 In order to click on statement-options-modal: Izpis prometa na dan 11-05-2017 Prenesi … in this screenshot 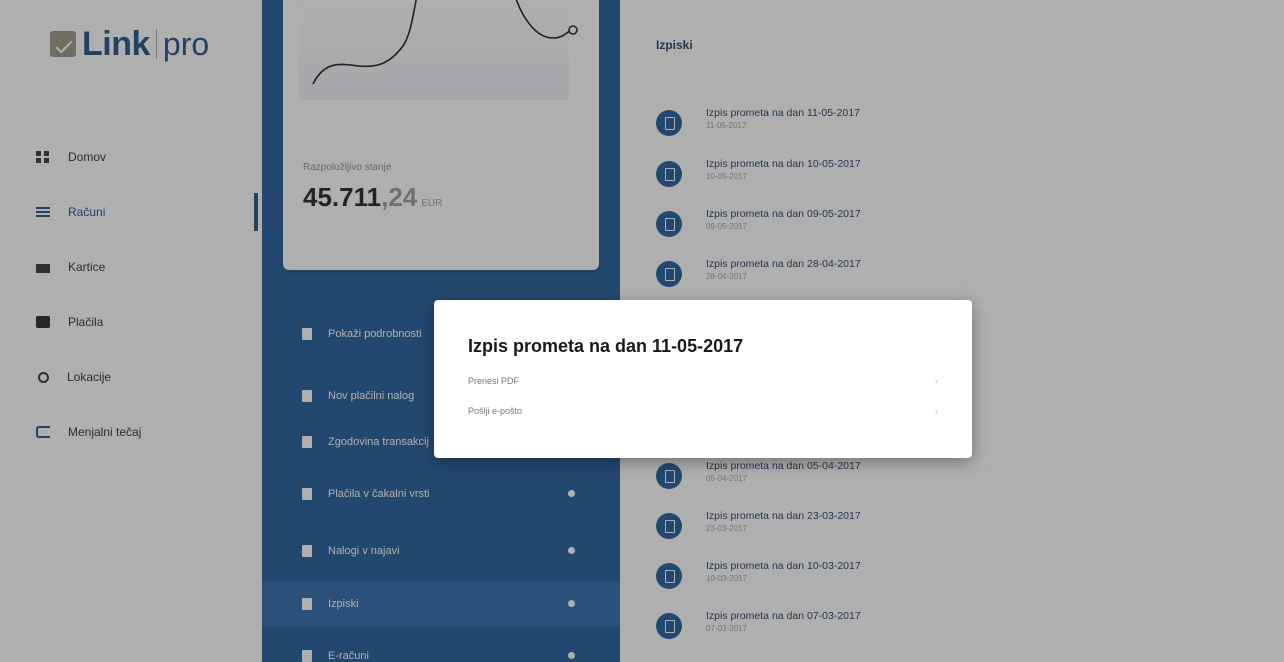, I will do `click(703, 379)`.